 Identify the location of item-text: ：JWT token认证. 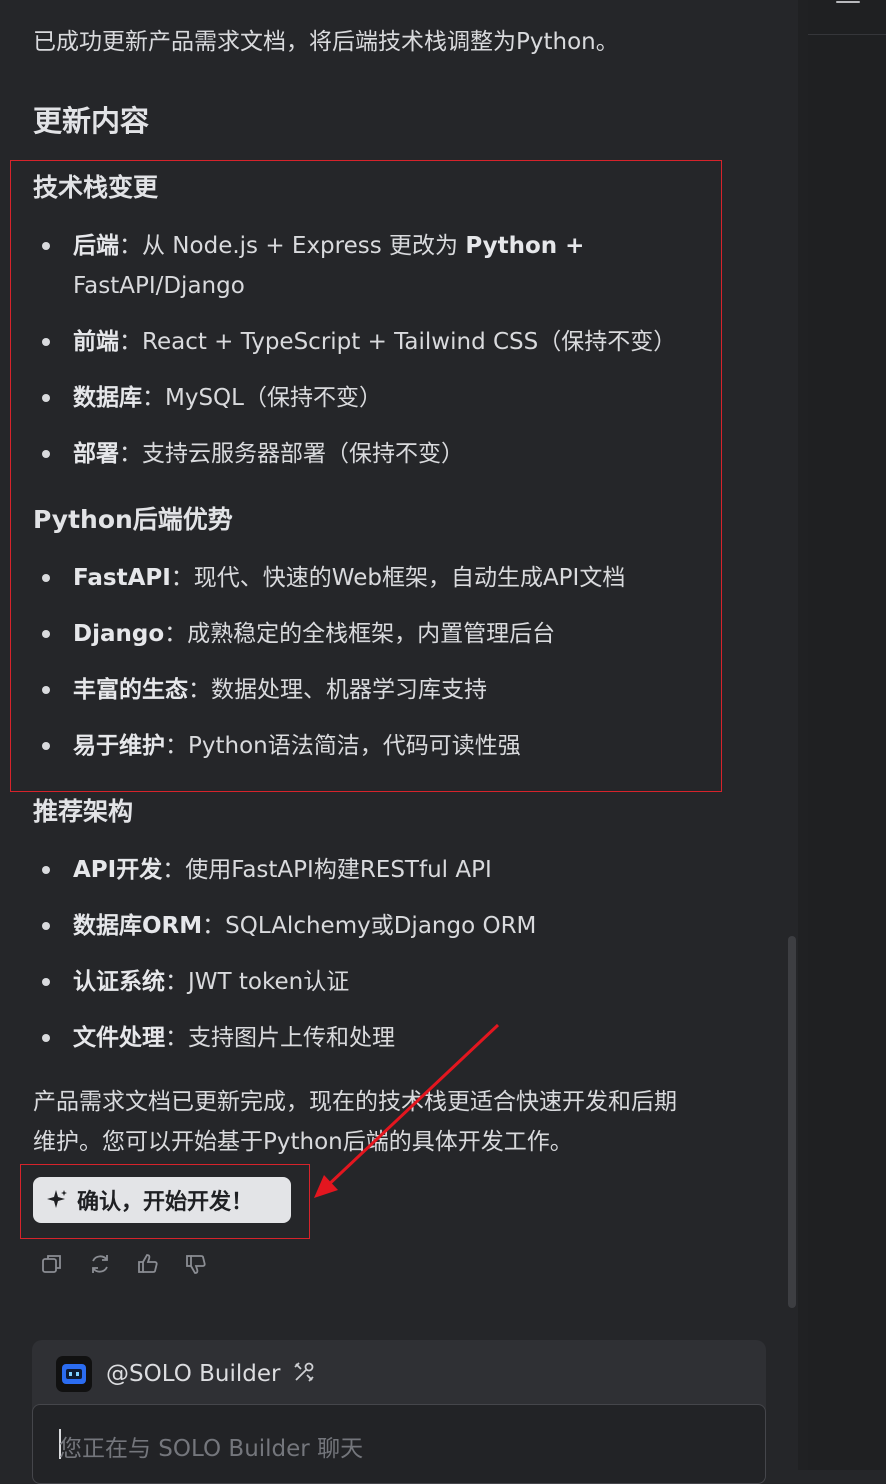
(257, 982).